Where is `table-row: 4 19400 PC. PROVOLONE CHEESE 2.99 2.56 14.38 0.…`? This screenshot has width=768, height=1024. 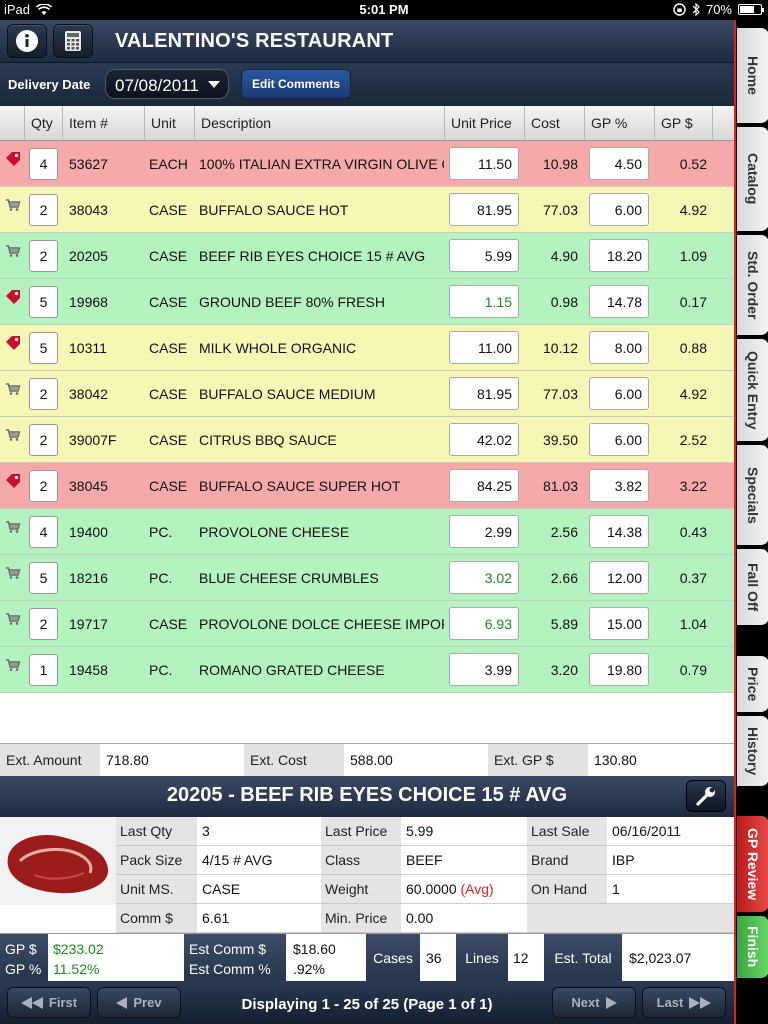 table-row: 4 19400 PC. PROVOLONE CHEESE 2.99 2.56 14.38 0.… is located at coordinates (367, 532).